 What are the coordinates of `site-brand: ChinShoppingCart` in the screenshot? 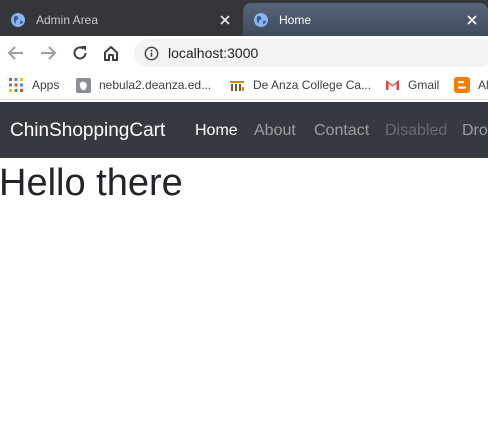 It's located at (87, 131).